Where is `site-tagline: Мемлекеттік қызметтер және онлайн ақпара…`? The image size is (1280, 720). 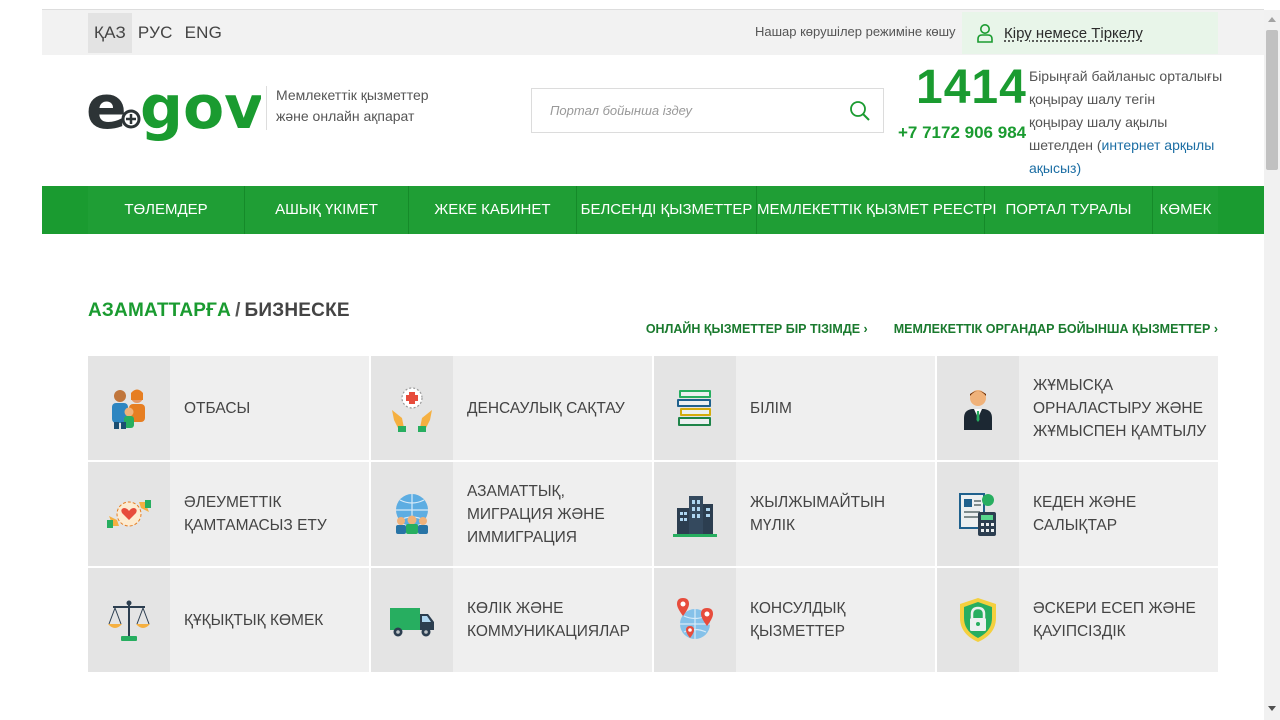 site-tagline: Мемлекеттік қызметтер және онлайн ақпара… is located at coordinates (376, 106).